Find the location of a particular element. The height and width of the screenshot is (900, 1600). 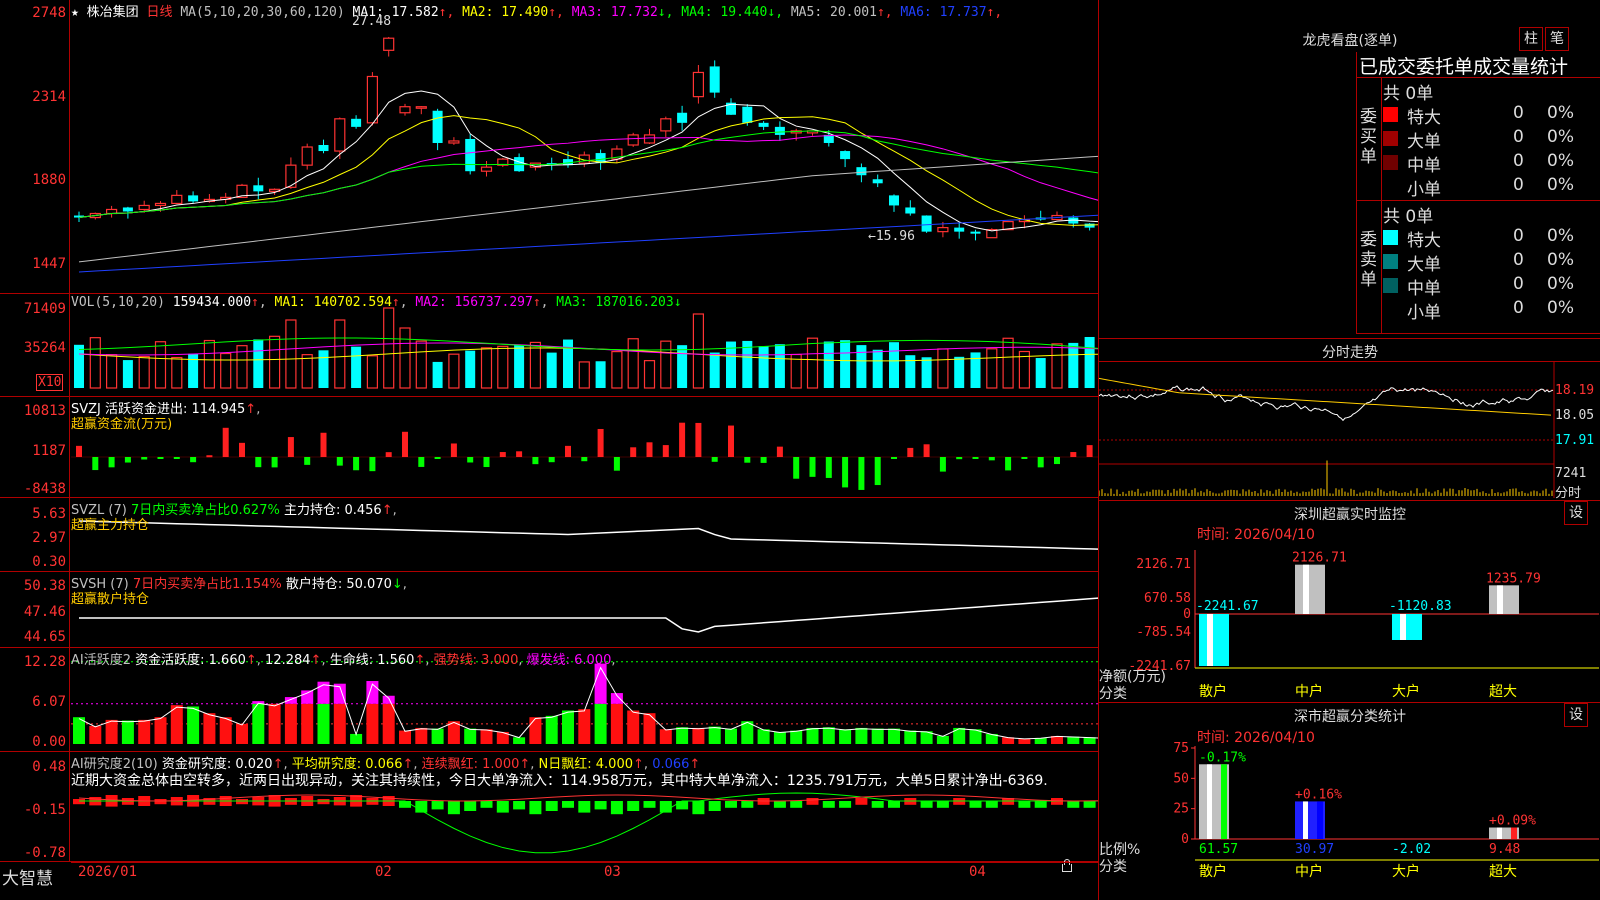

y-label: 10813 is located at coordinates (44, 411).